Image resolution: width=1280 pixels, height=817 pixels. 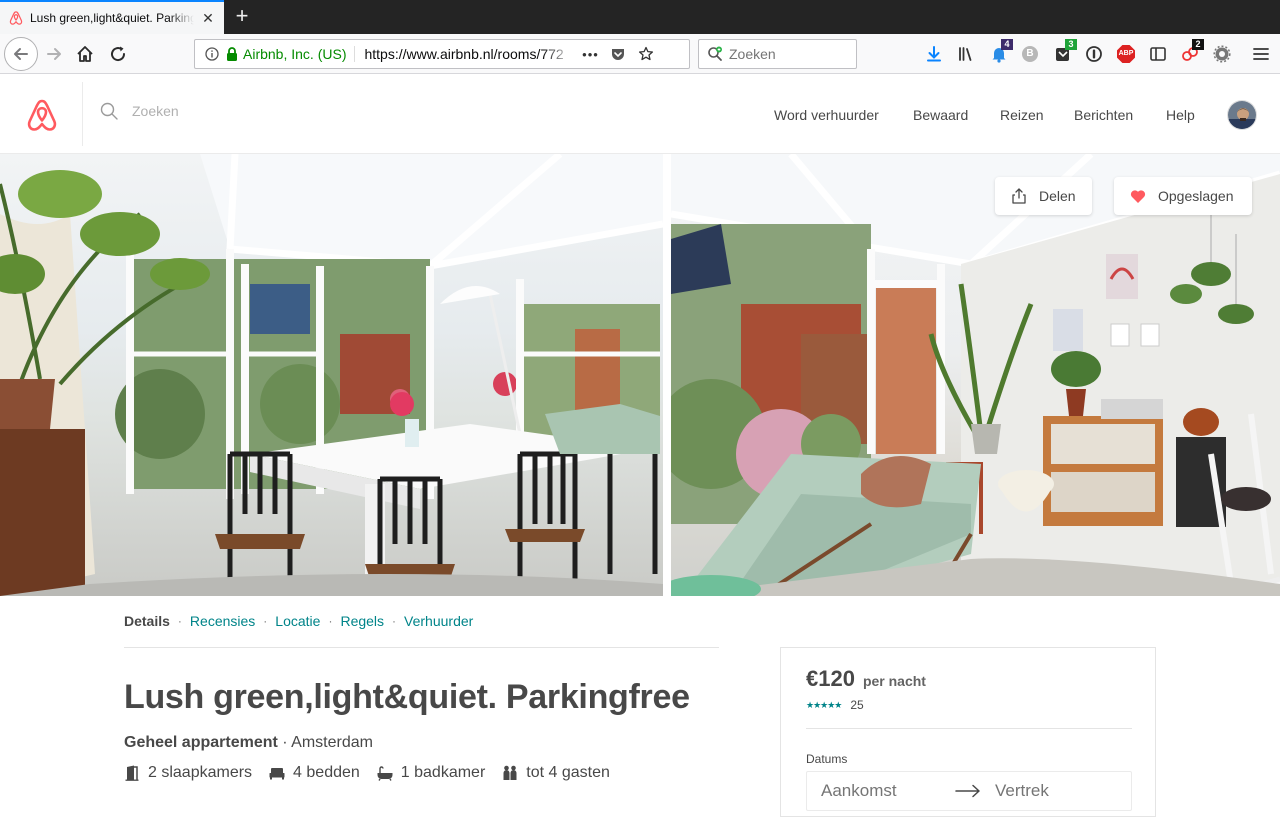 I want to click on subnav-host: Verhuurder, so click(x=438, y=621).